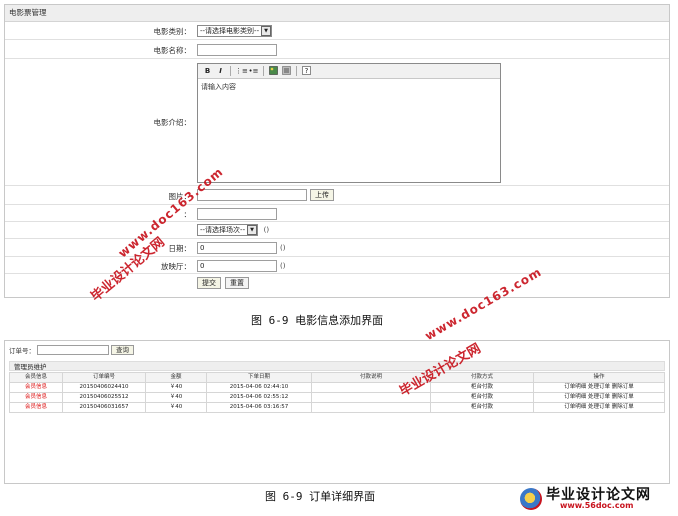 This screenshot has width=678, height=516. Describe the element at coordinates (253, 71) in the screenshot. I see `unordered-list-icon: •≡` at that location.